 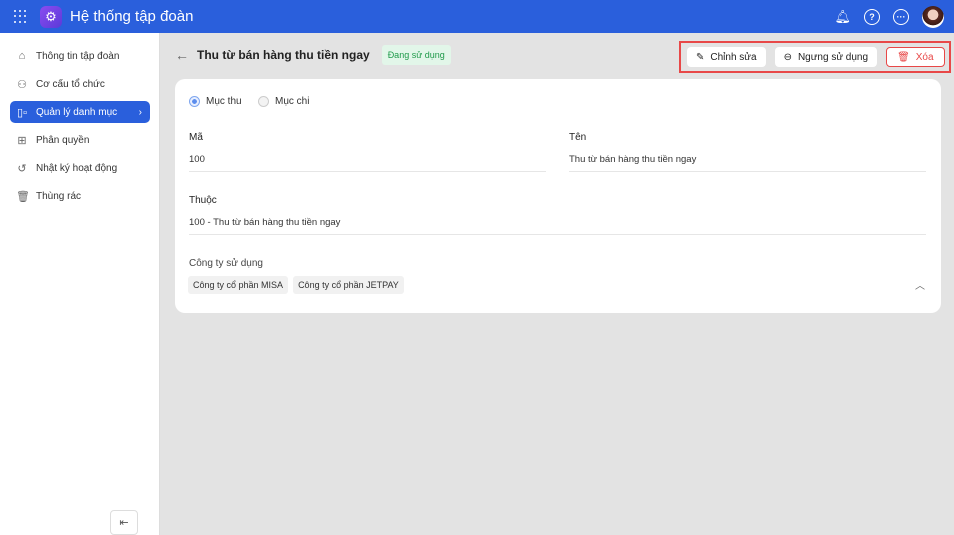 What do you see at coordinates (63, 140) in the screenshot?
I see `sidebar-item-label: Phân quyền` at bounding box center [63, 140].